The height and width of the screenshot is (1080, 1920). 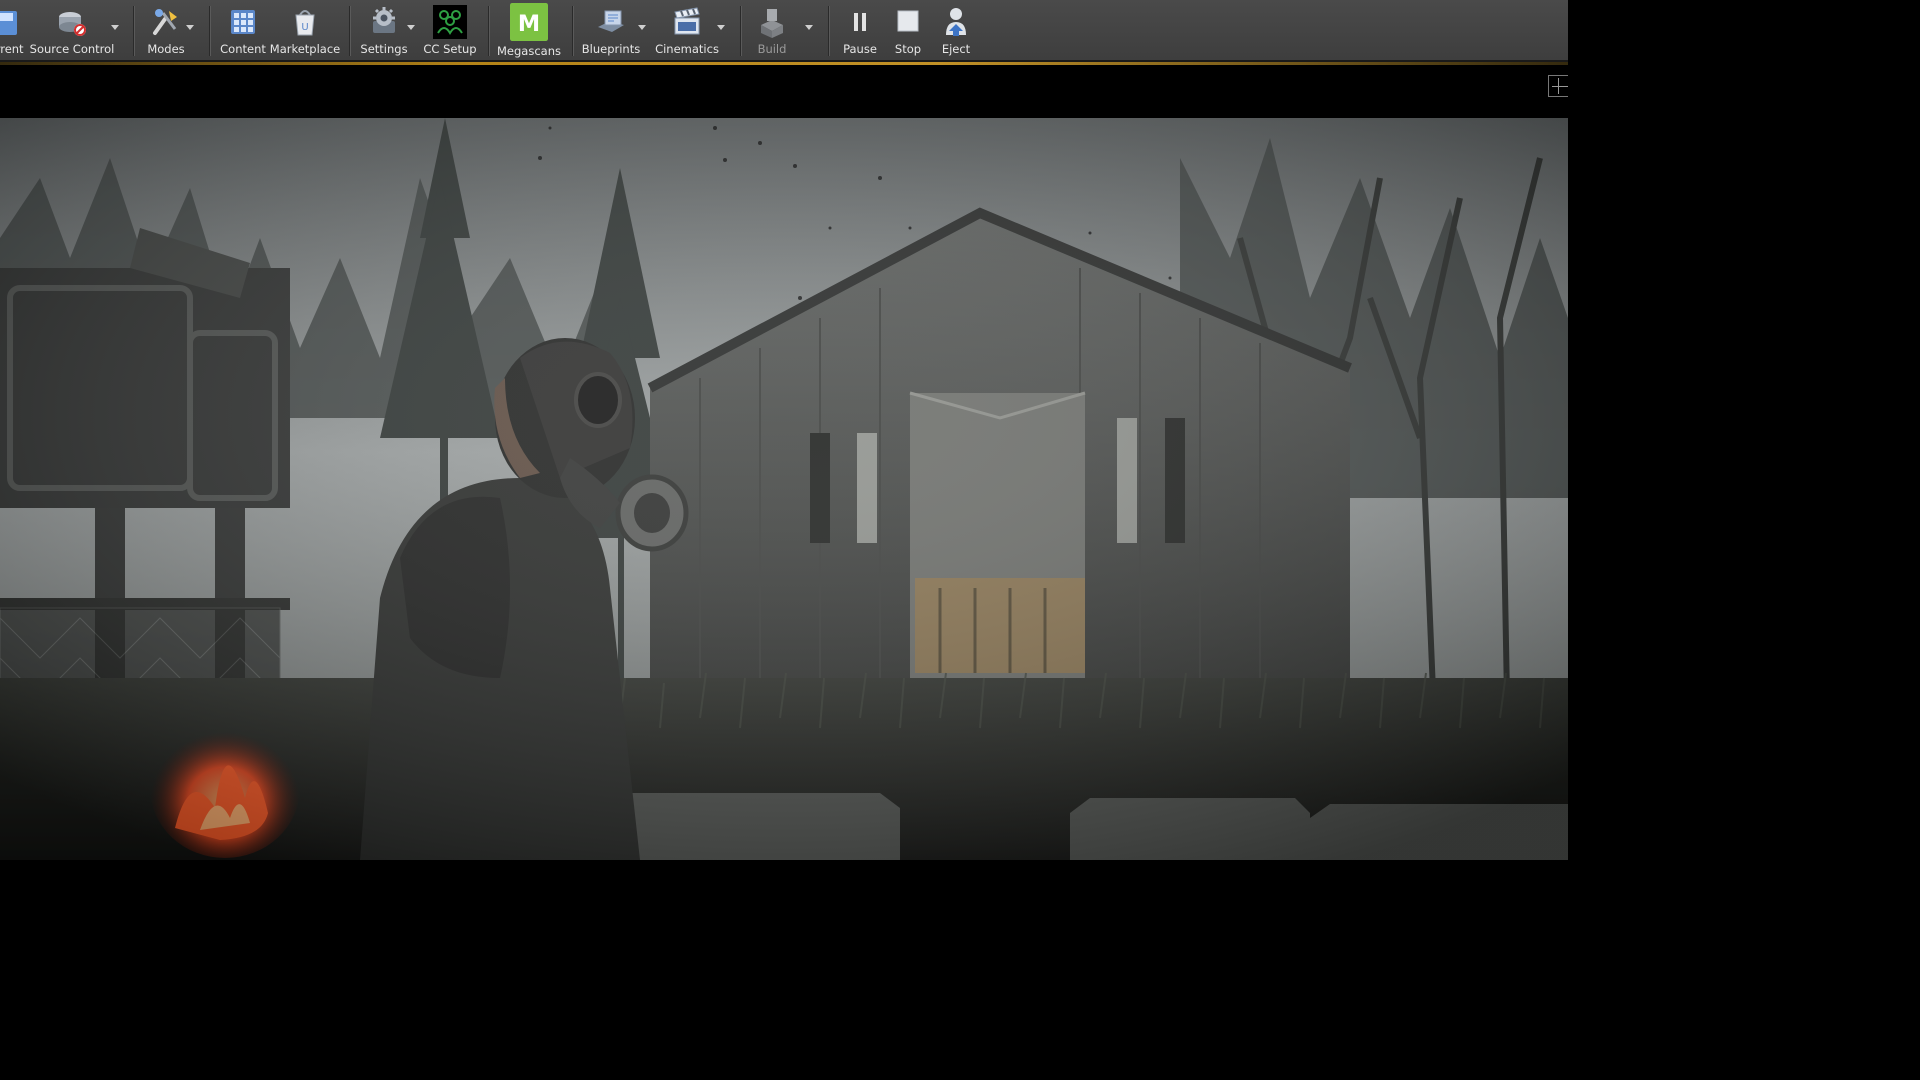 What do you see at coordinates (956, 22) in the screenshot?
I see `eject-icon` at bounding box center [956, 22].